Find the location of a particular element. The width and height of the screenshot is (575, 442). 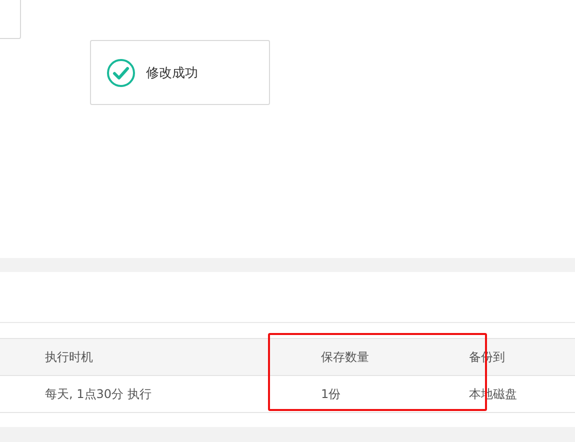

column-header: 保存数量 is located at coordinates (345, 357).